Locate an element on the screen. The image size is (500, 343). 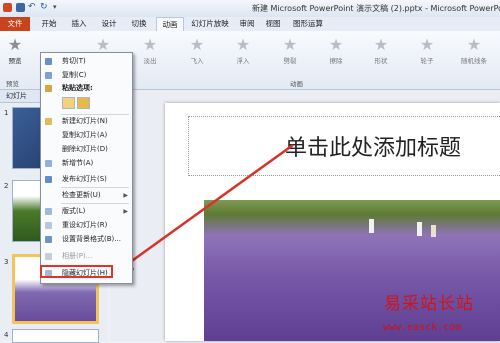
slide-number: 4 is located at coordinates (6, 335).